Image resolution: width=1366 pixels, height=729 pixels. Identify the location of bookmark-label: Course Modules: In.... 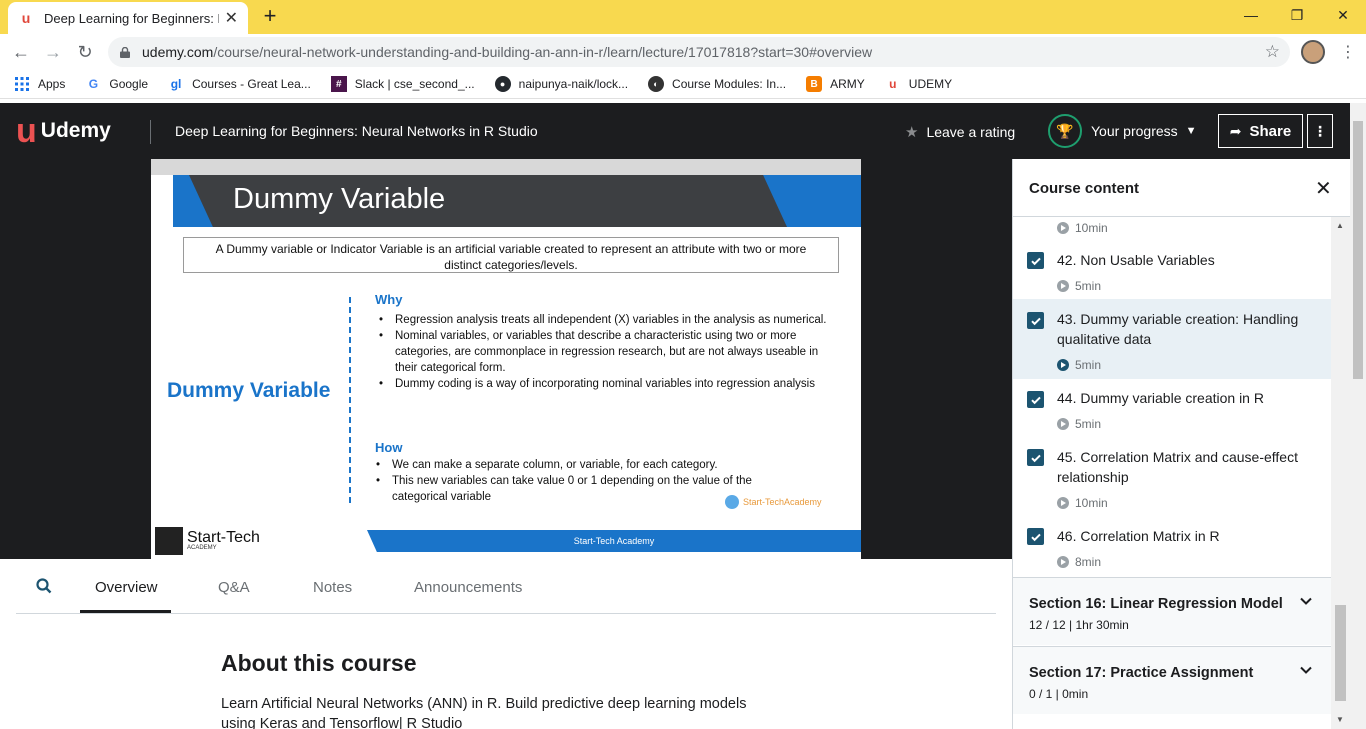
(729, 84).